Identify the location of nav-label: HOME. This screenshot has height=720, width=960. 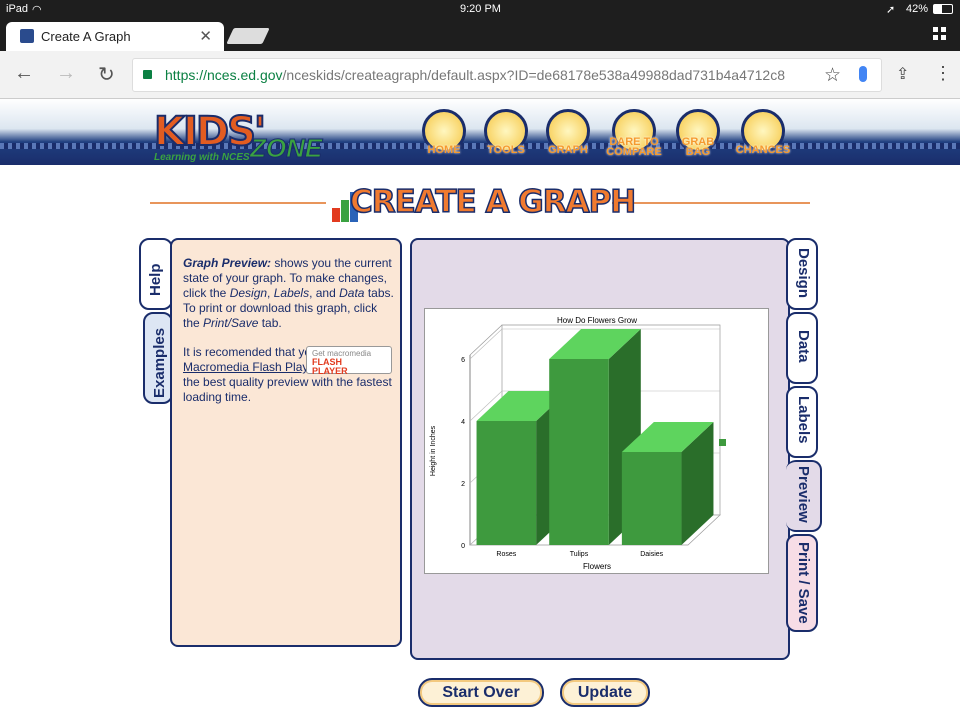
(444, 150).